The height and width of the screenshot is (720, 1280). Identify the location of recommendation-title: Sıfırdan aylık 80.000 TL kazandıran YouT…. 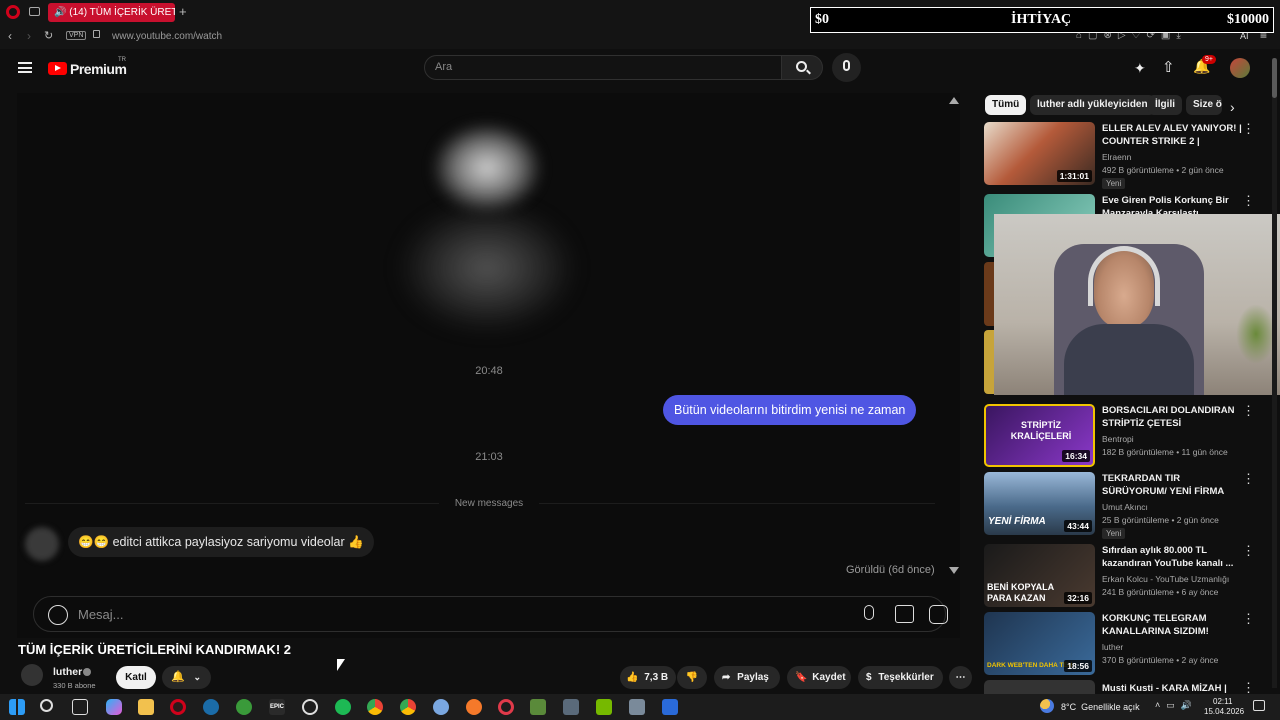
(1172, 557).